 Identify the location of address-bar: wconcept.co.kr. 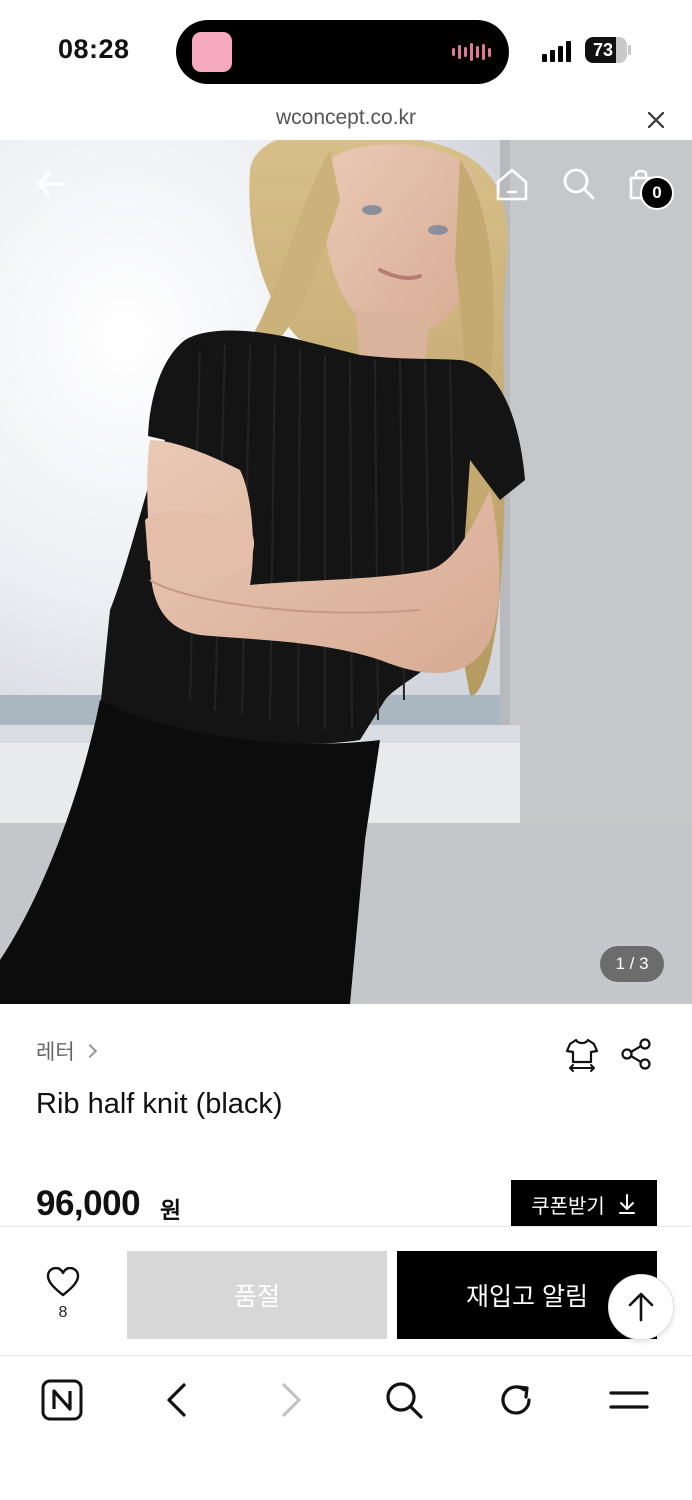
(346, 120).